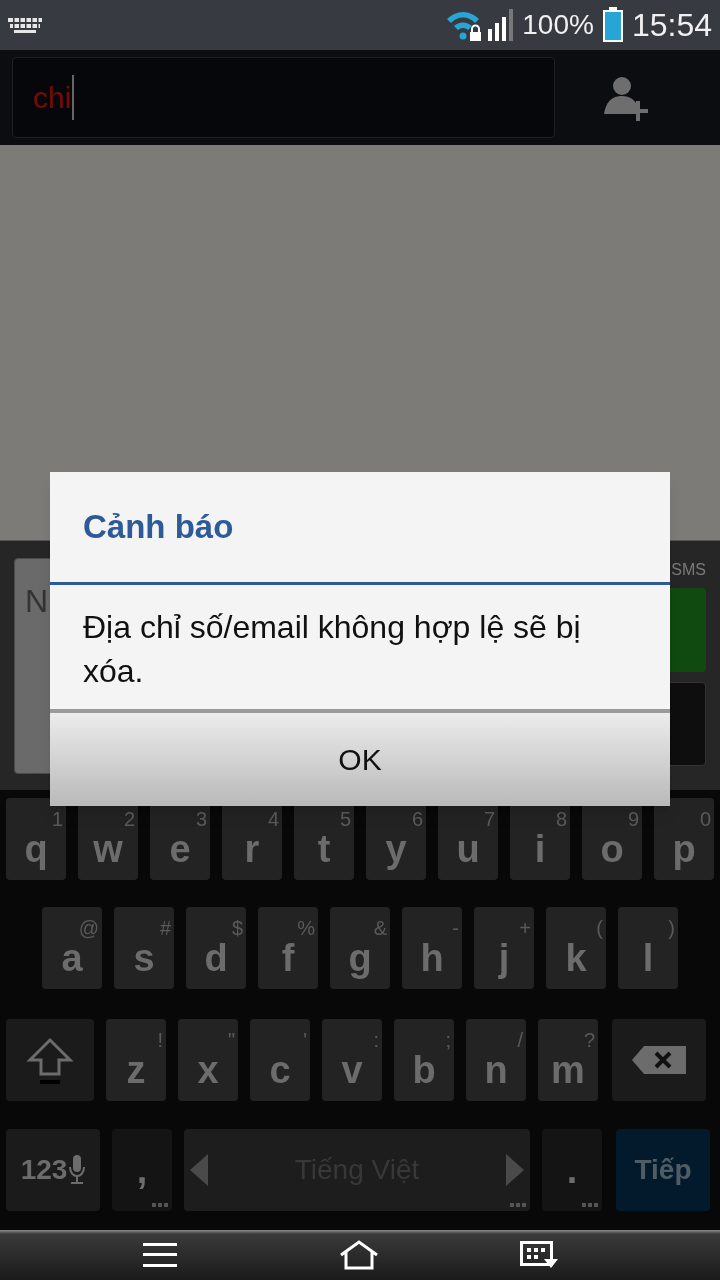 This screenshot has height=1280, width=720. What do you see at coordinates (572, 1170) in the screenshot?
I see `key: .` at bounding box center [572, 1170].